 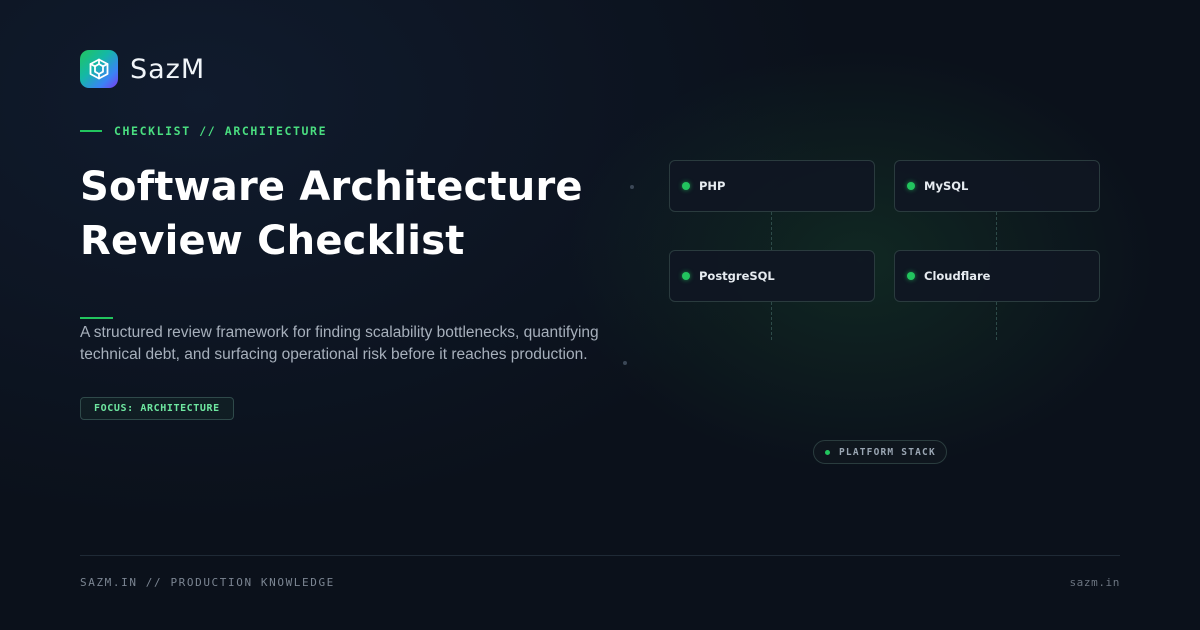 What do you see at coordinates (91, 131) in the screenshot?
I see `eyebrow-line` at bounding box center [91, 131].